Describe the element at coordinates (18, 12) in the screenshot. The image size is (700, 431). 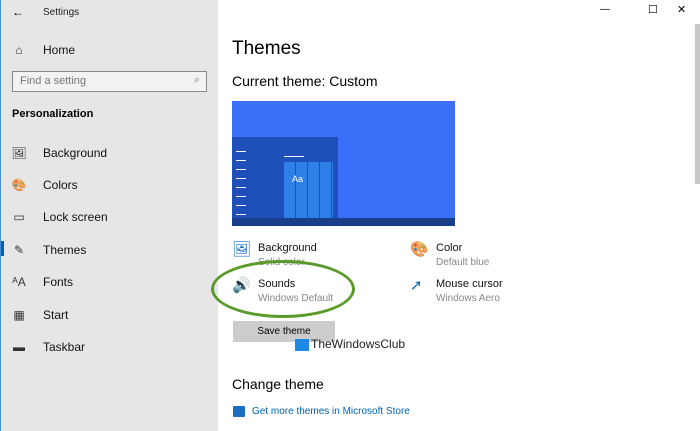
I see `back-button: ←` at that location.